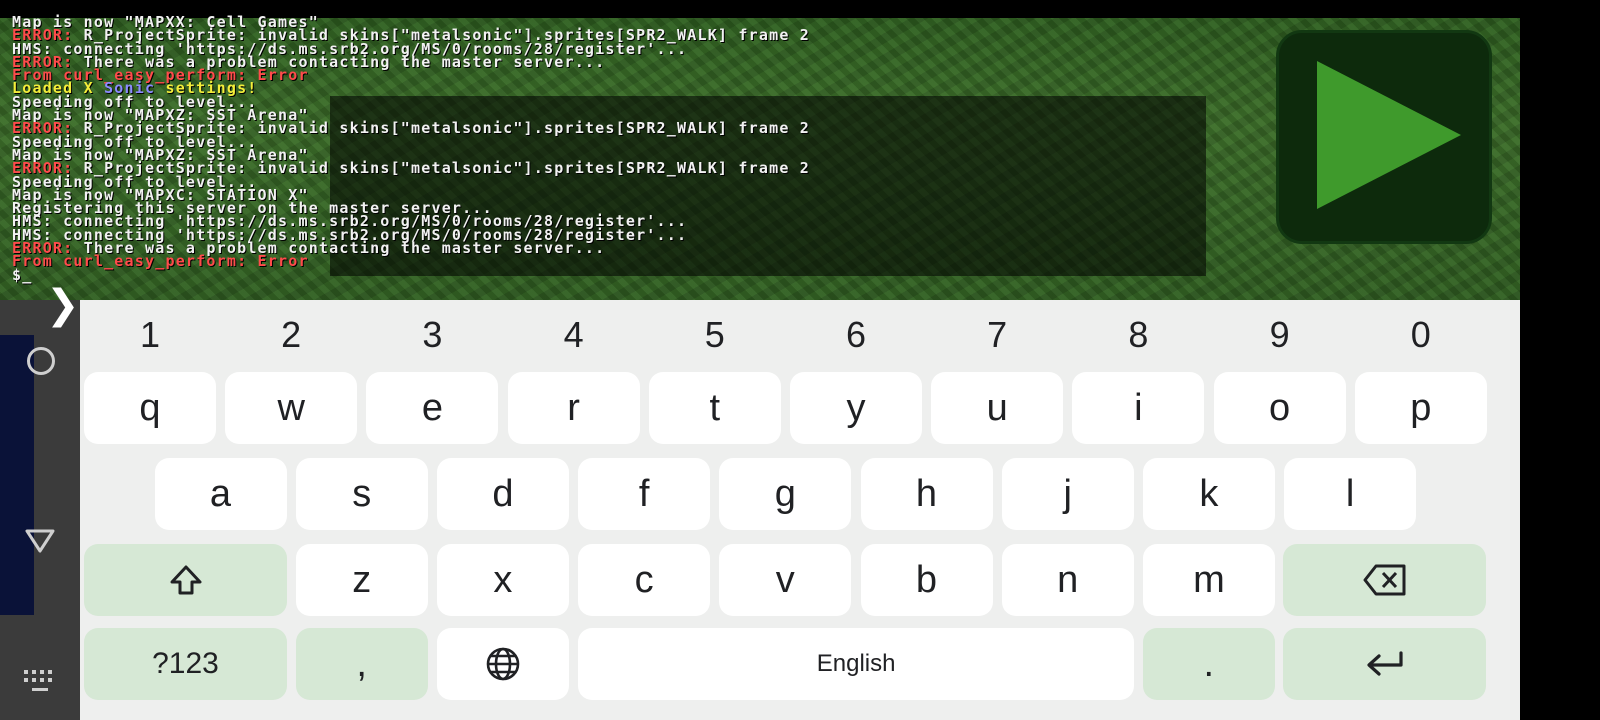 The image size is (1600, 720). I want to click on key-d: d, so click(502, 494).